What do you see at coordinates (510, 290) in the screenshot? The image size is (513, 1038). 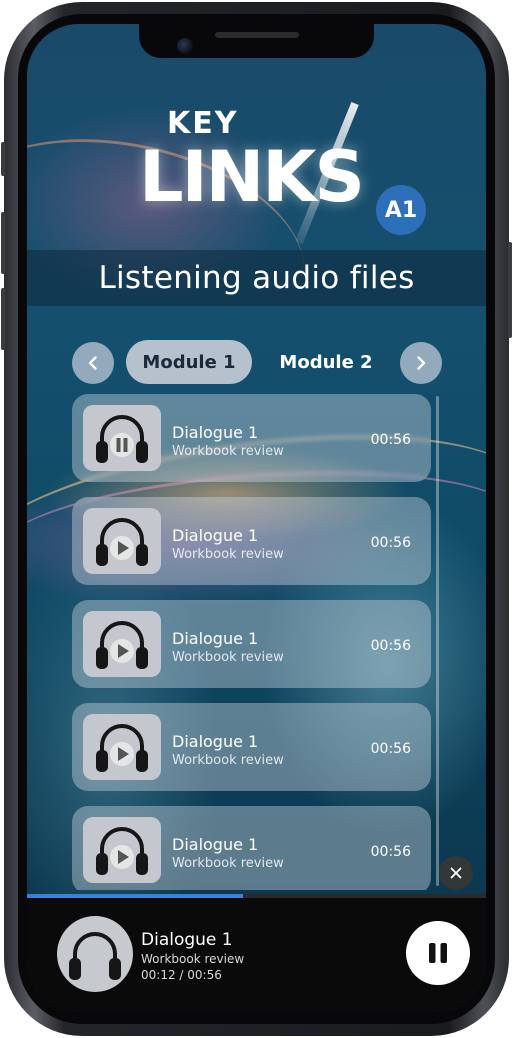 I see `power-button` at bounding box center [510, 290].